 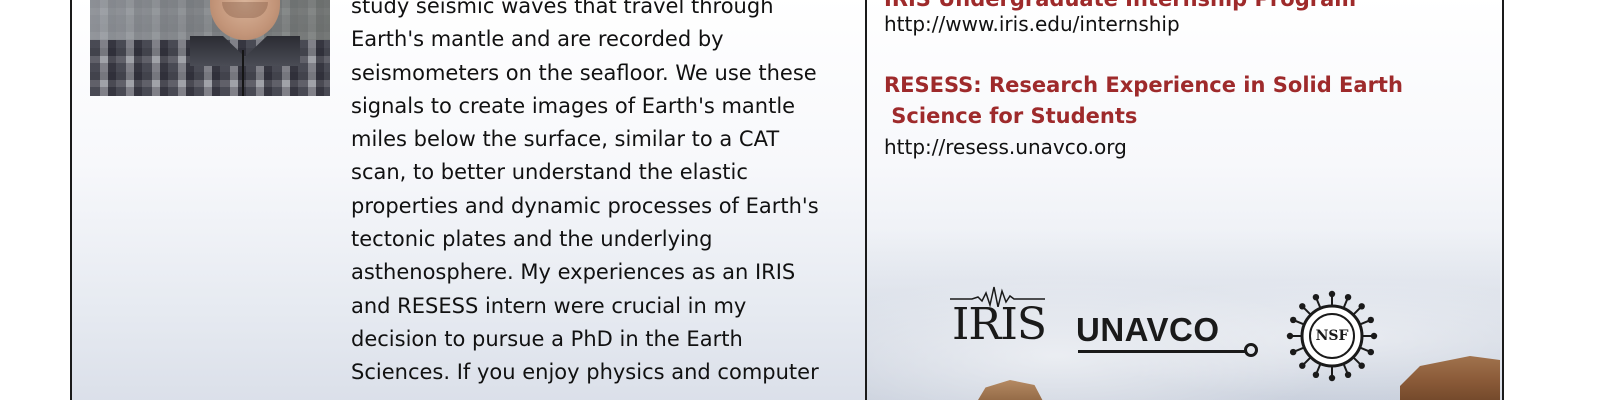 What do you see at coordinates (537, 39) in the screenshot?
I see `bio-line: Earth's mantle and are recorded by` at bounding box center [537, 39].